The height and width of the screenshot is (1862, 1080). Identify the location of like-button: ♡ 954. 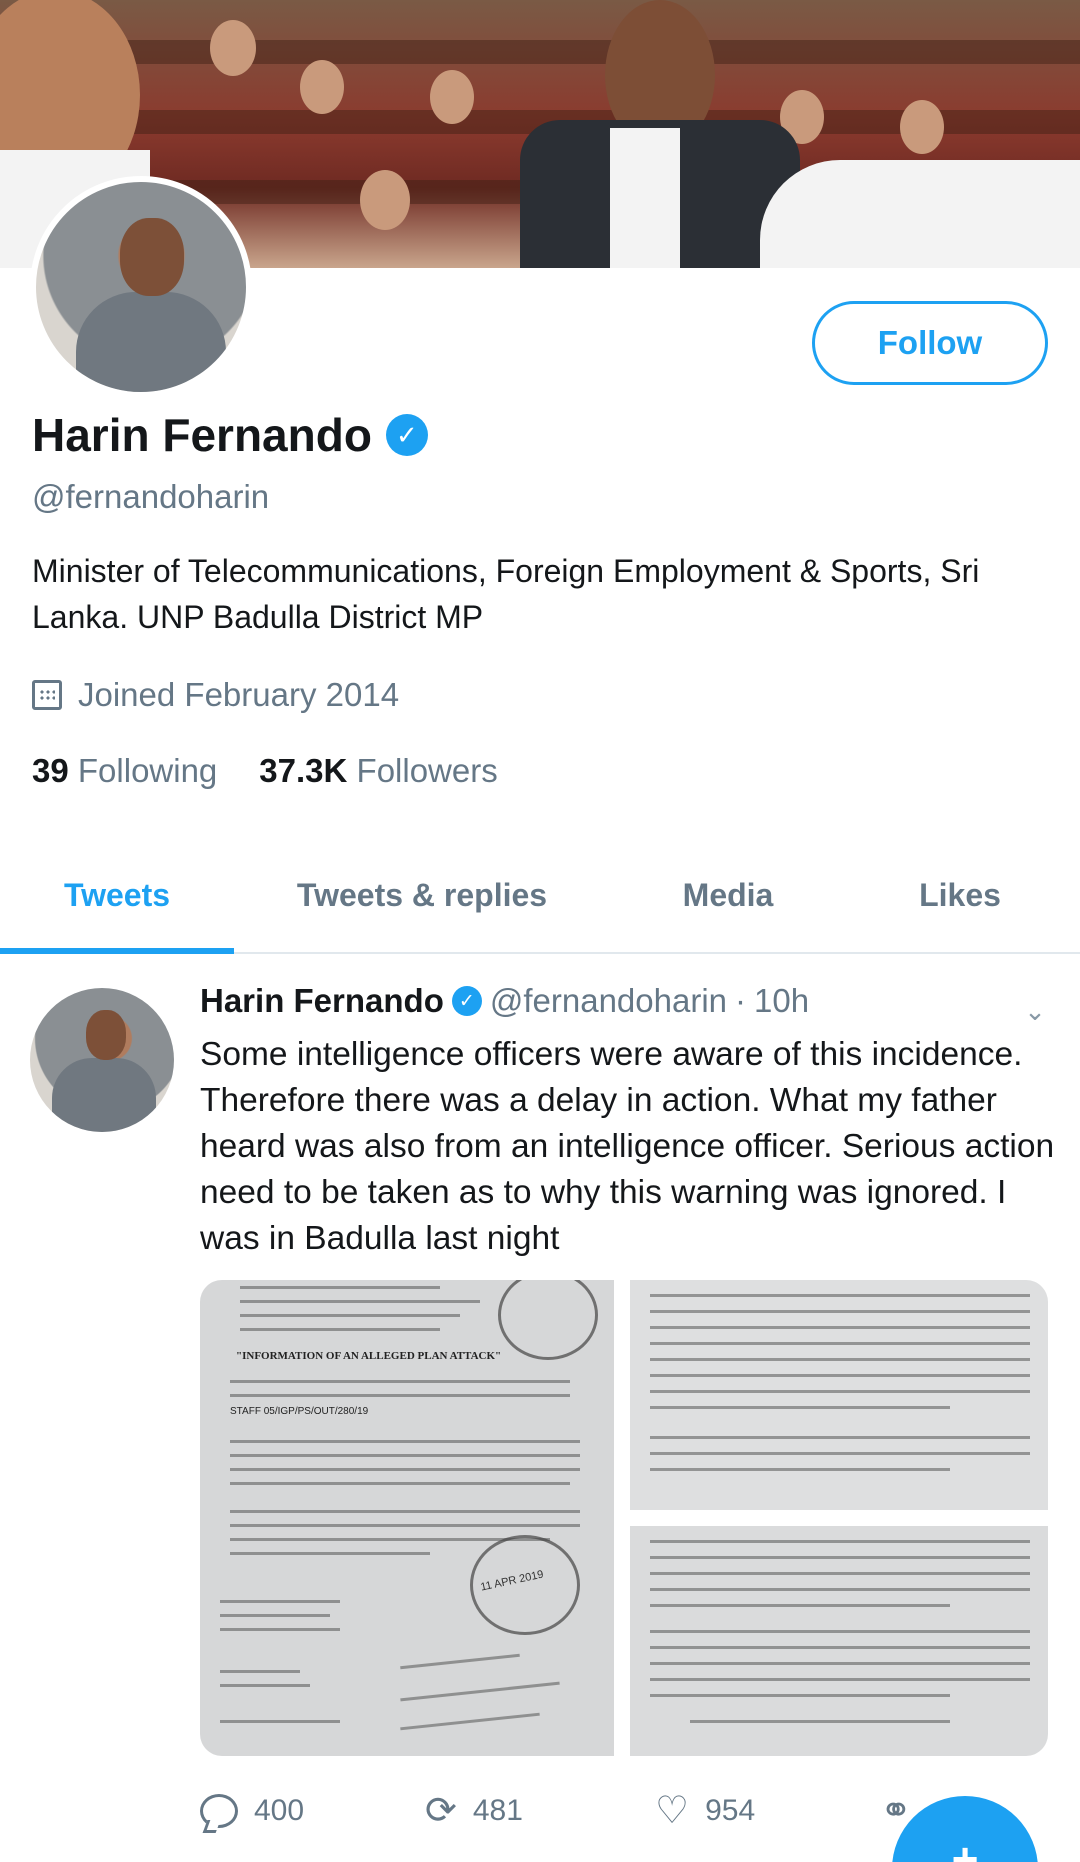
(705, 1811).